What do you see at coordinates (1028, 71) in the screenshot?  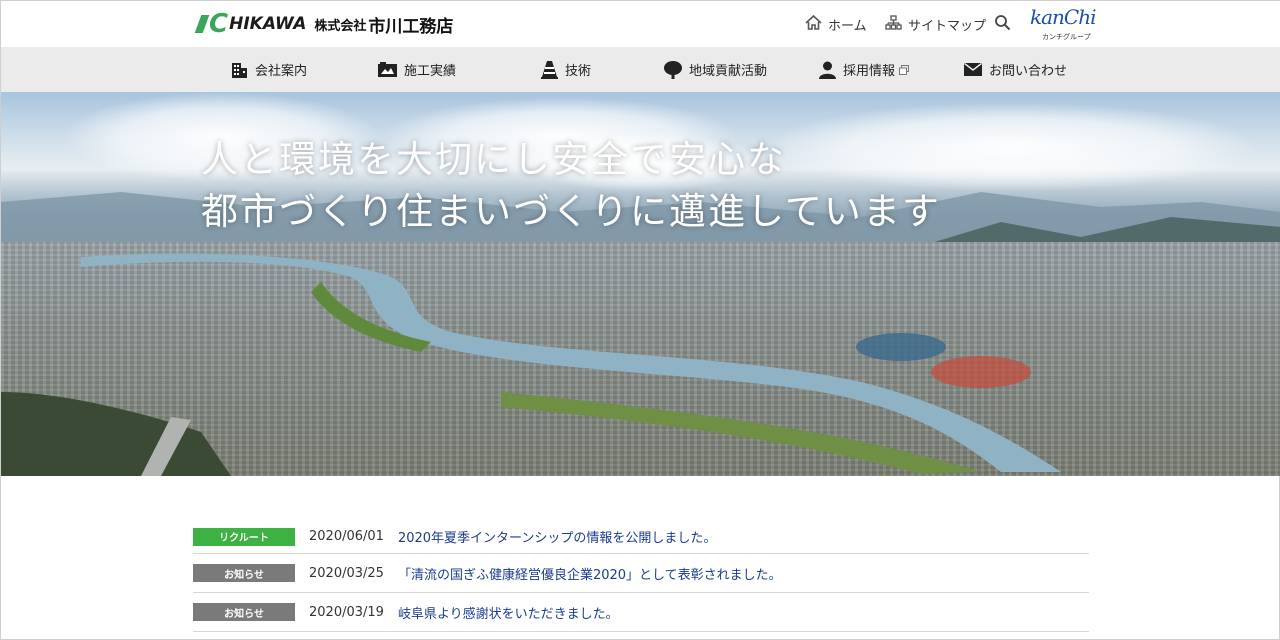 I see `nav-label: お問い合わせ` at bounding box center [1028, 71].